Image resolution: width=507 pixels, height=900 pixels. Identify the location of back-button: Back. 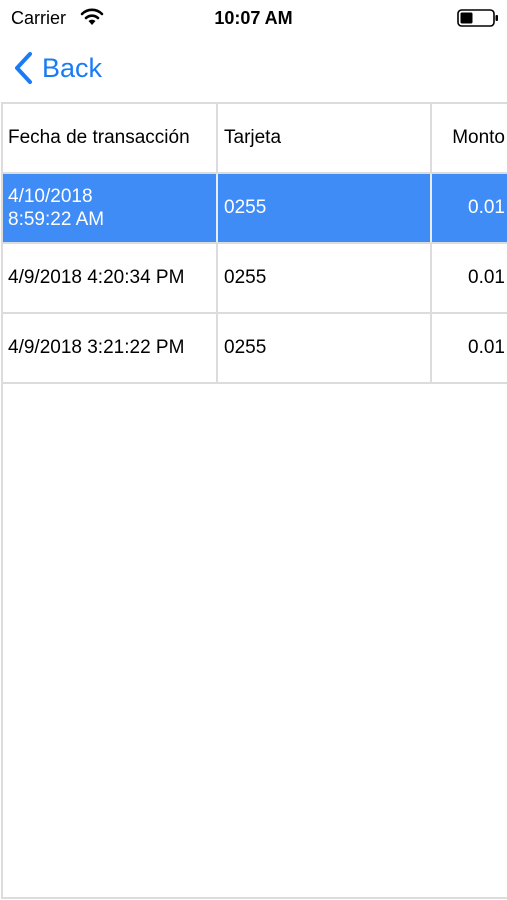
(57, 68).